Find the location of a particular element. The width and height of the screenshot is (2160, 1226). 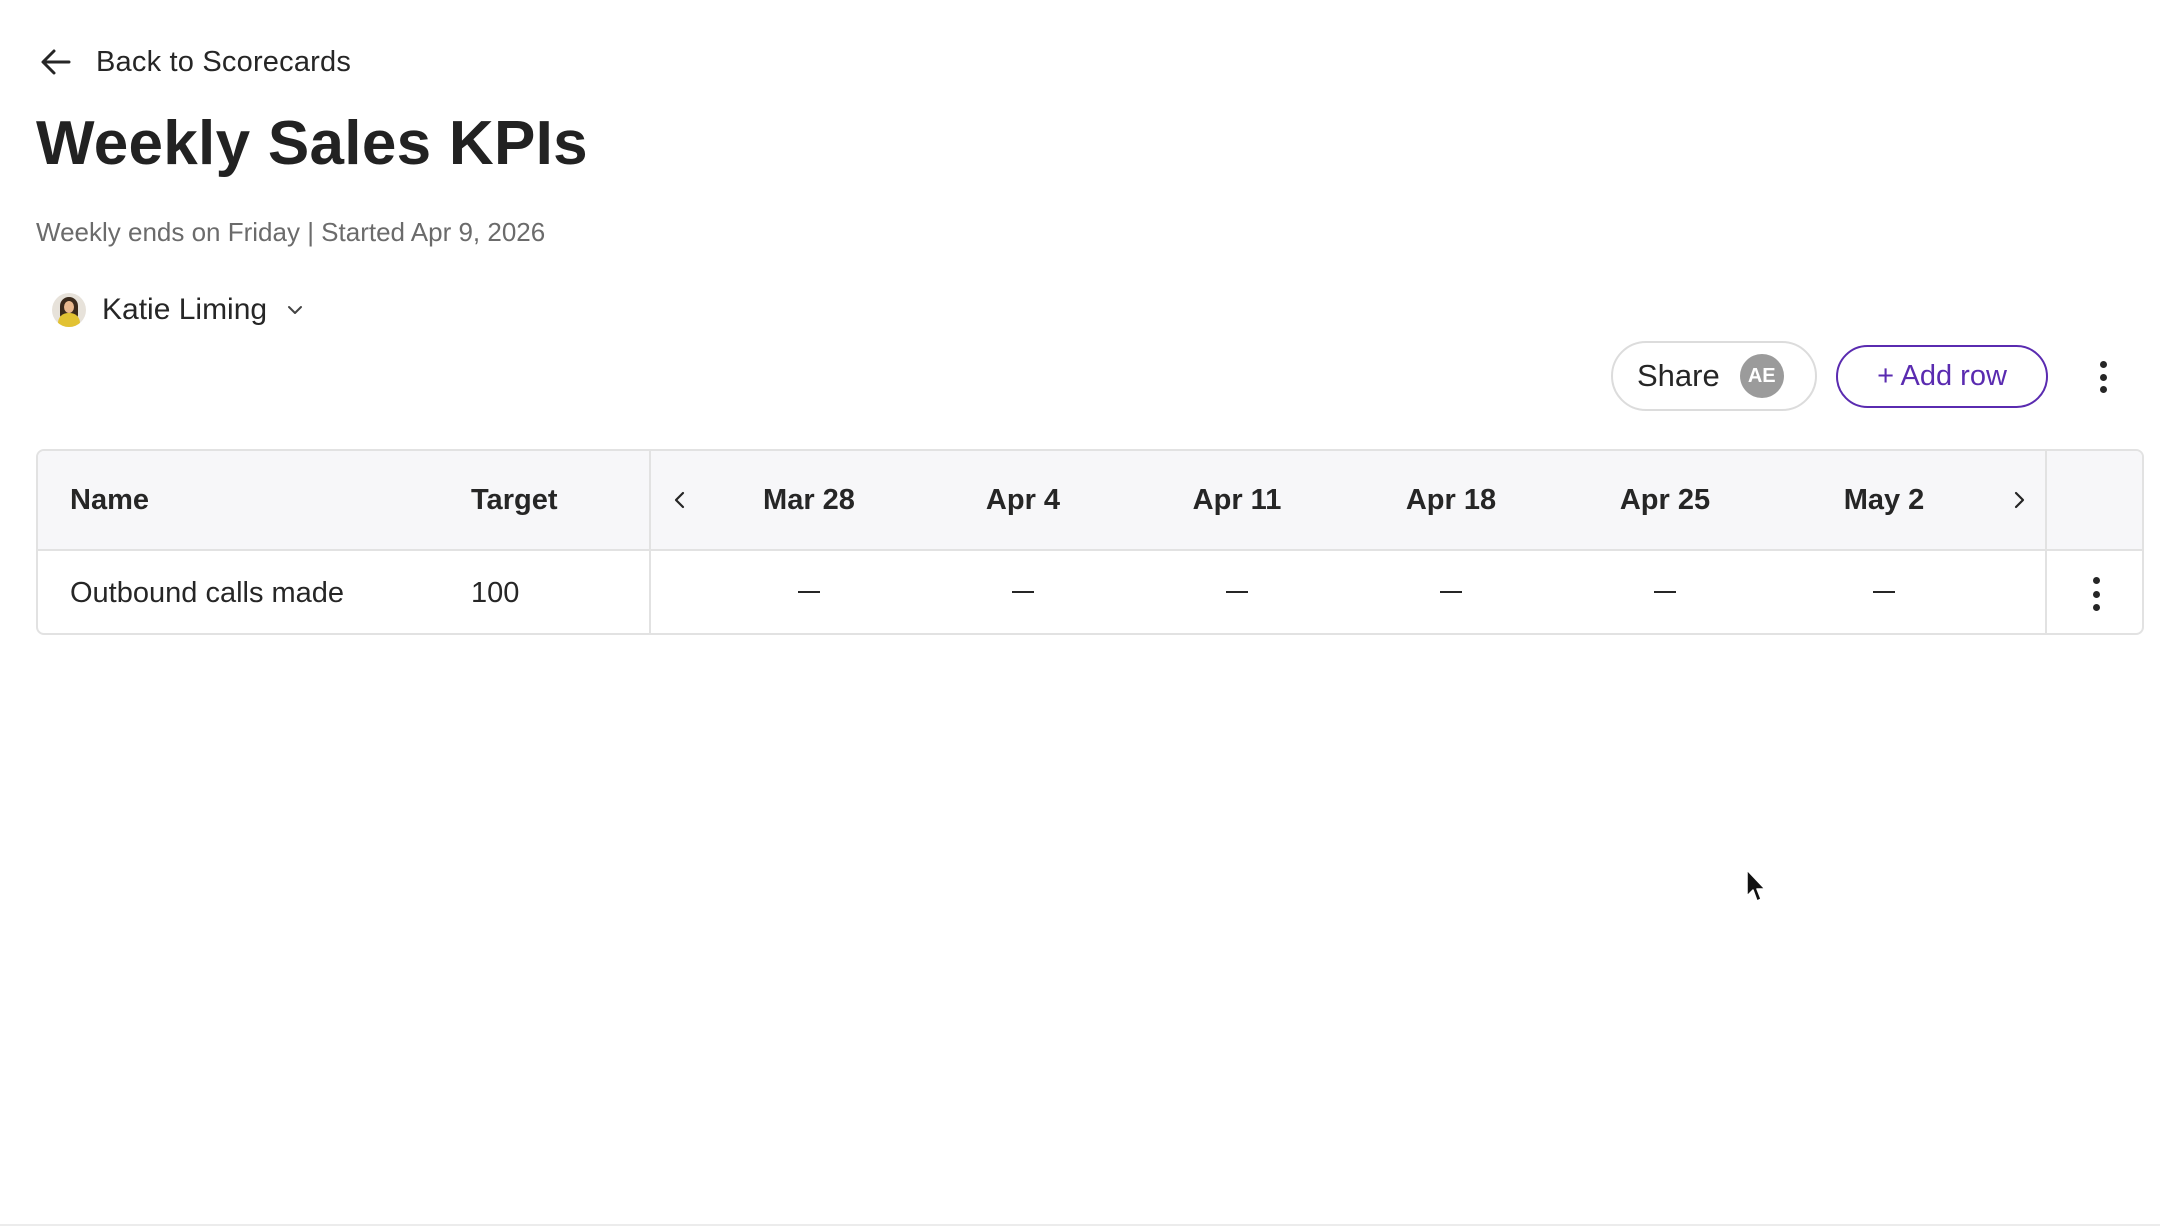

owner-name: Katie Liming is located at coordinates (185, 309).